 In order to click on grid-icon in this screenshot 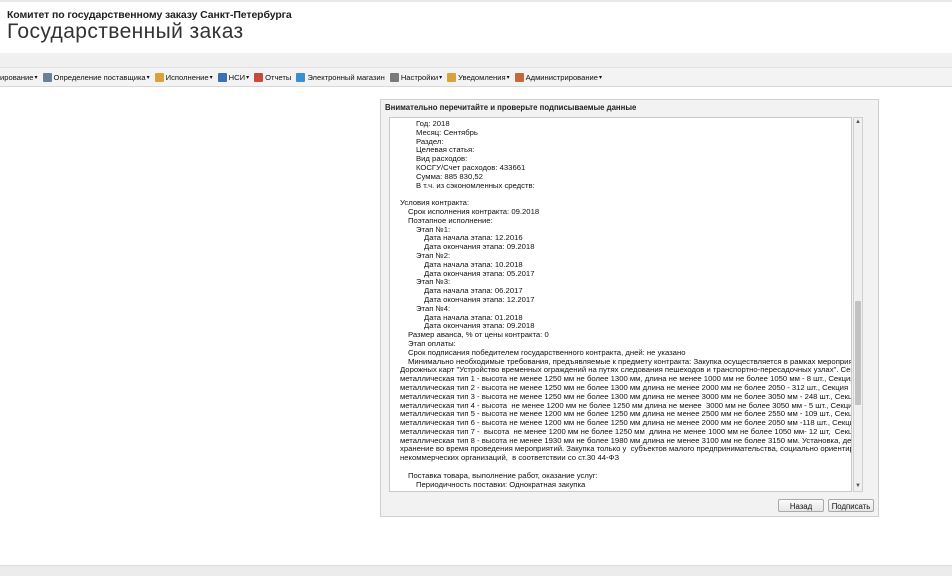, I will do `click(222, 77)`.